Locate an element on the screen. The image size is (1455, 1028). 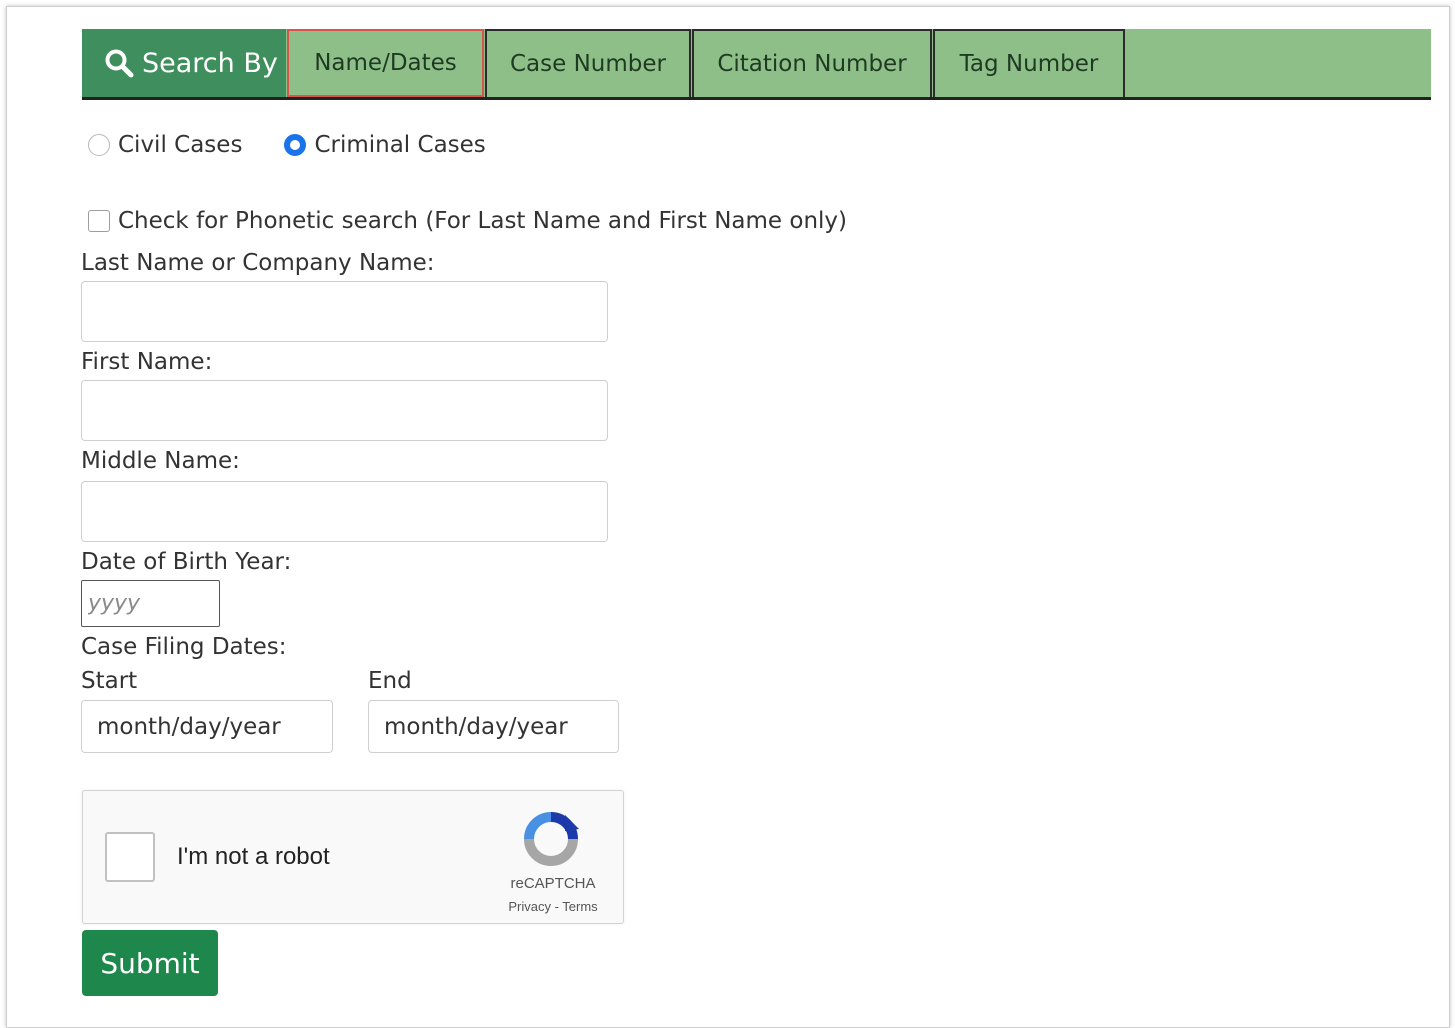
first-name-input is located at coordinates (344, 410).